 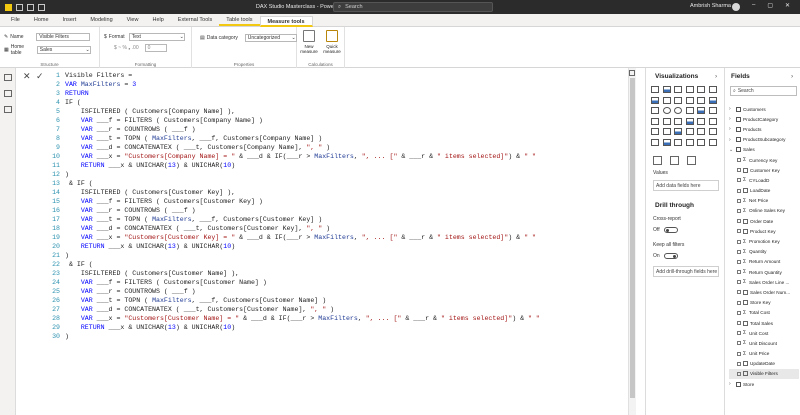 I want to click on close-icon: ✕, so click(x=787, y=5).